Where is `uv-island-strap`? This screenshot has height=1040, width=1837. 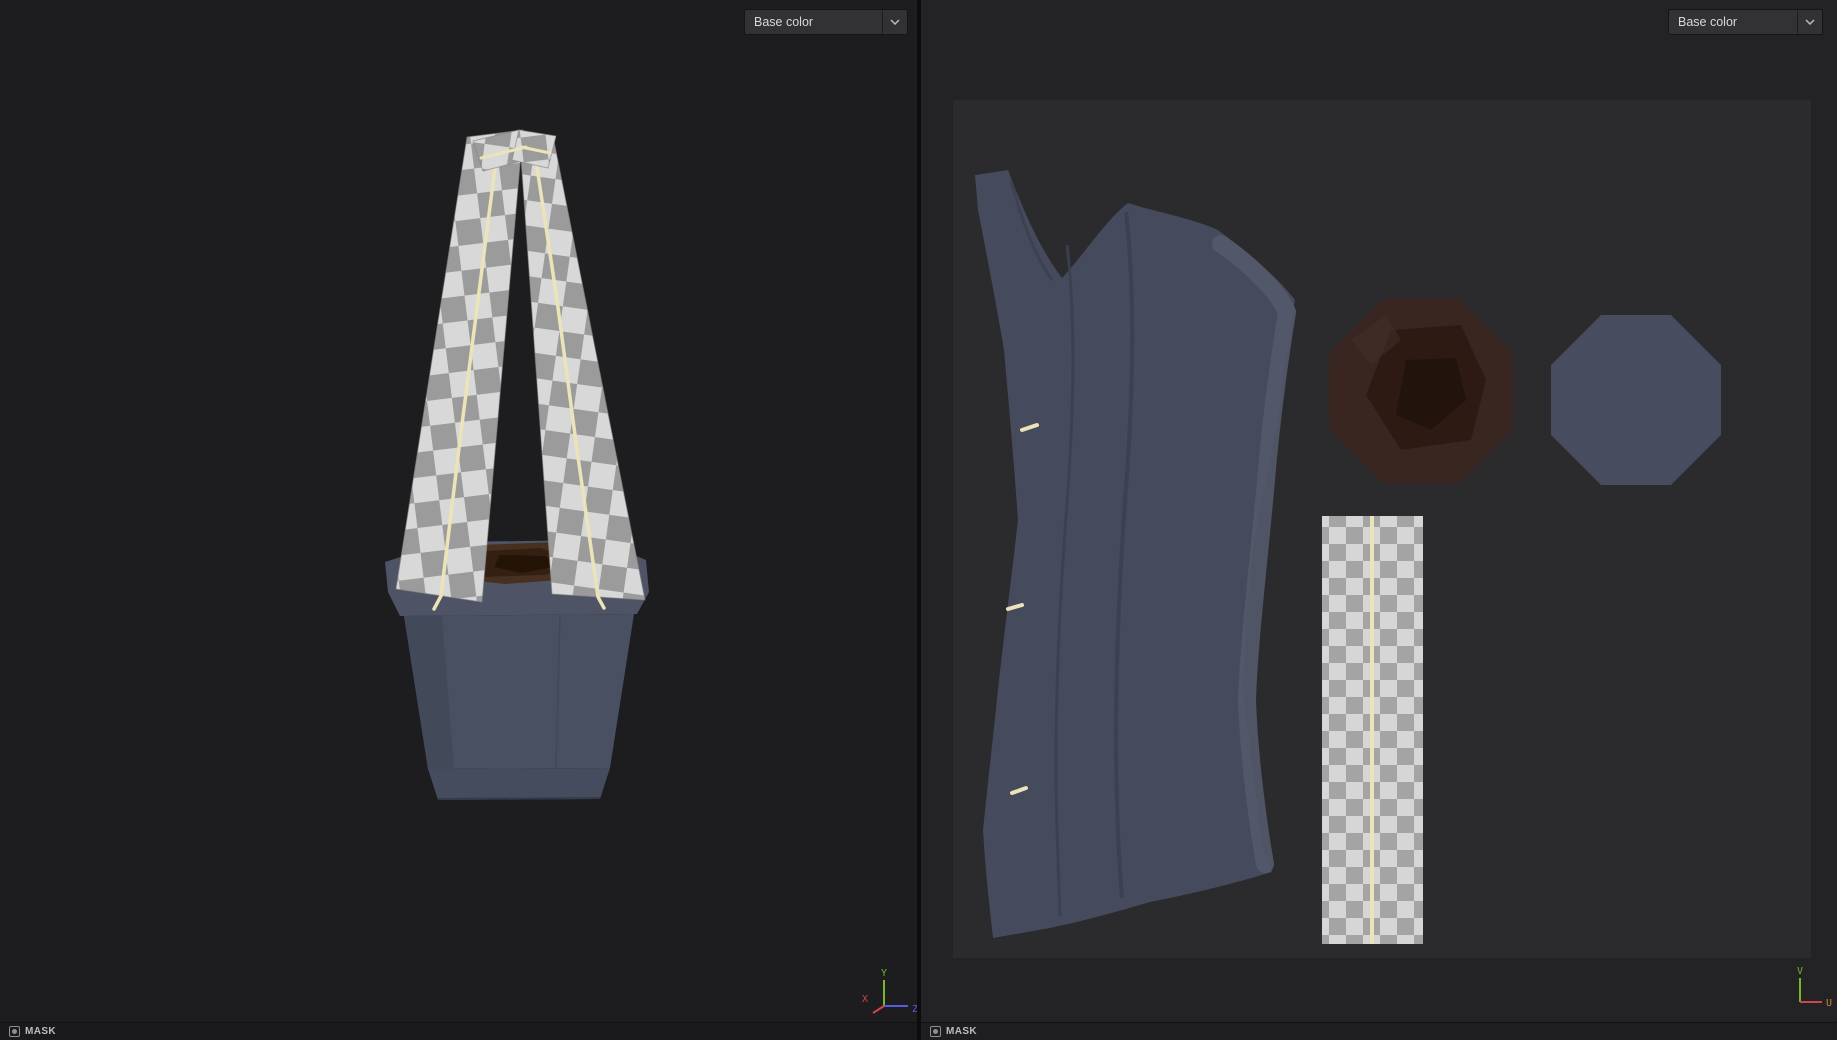
uv-island-strap is located at coordinates (1372, 730).